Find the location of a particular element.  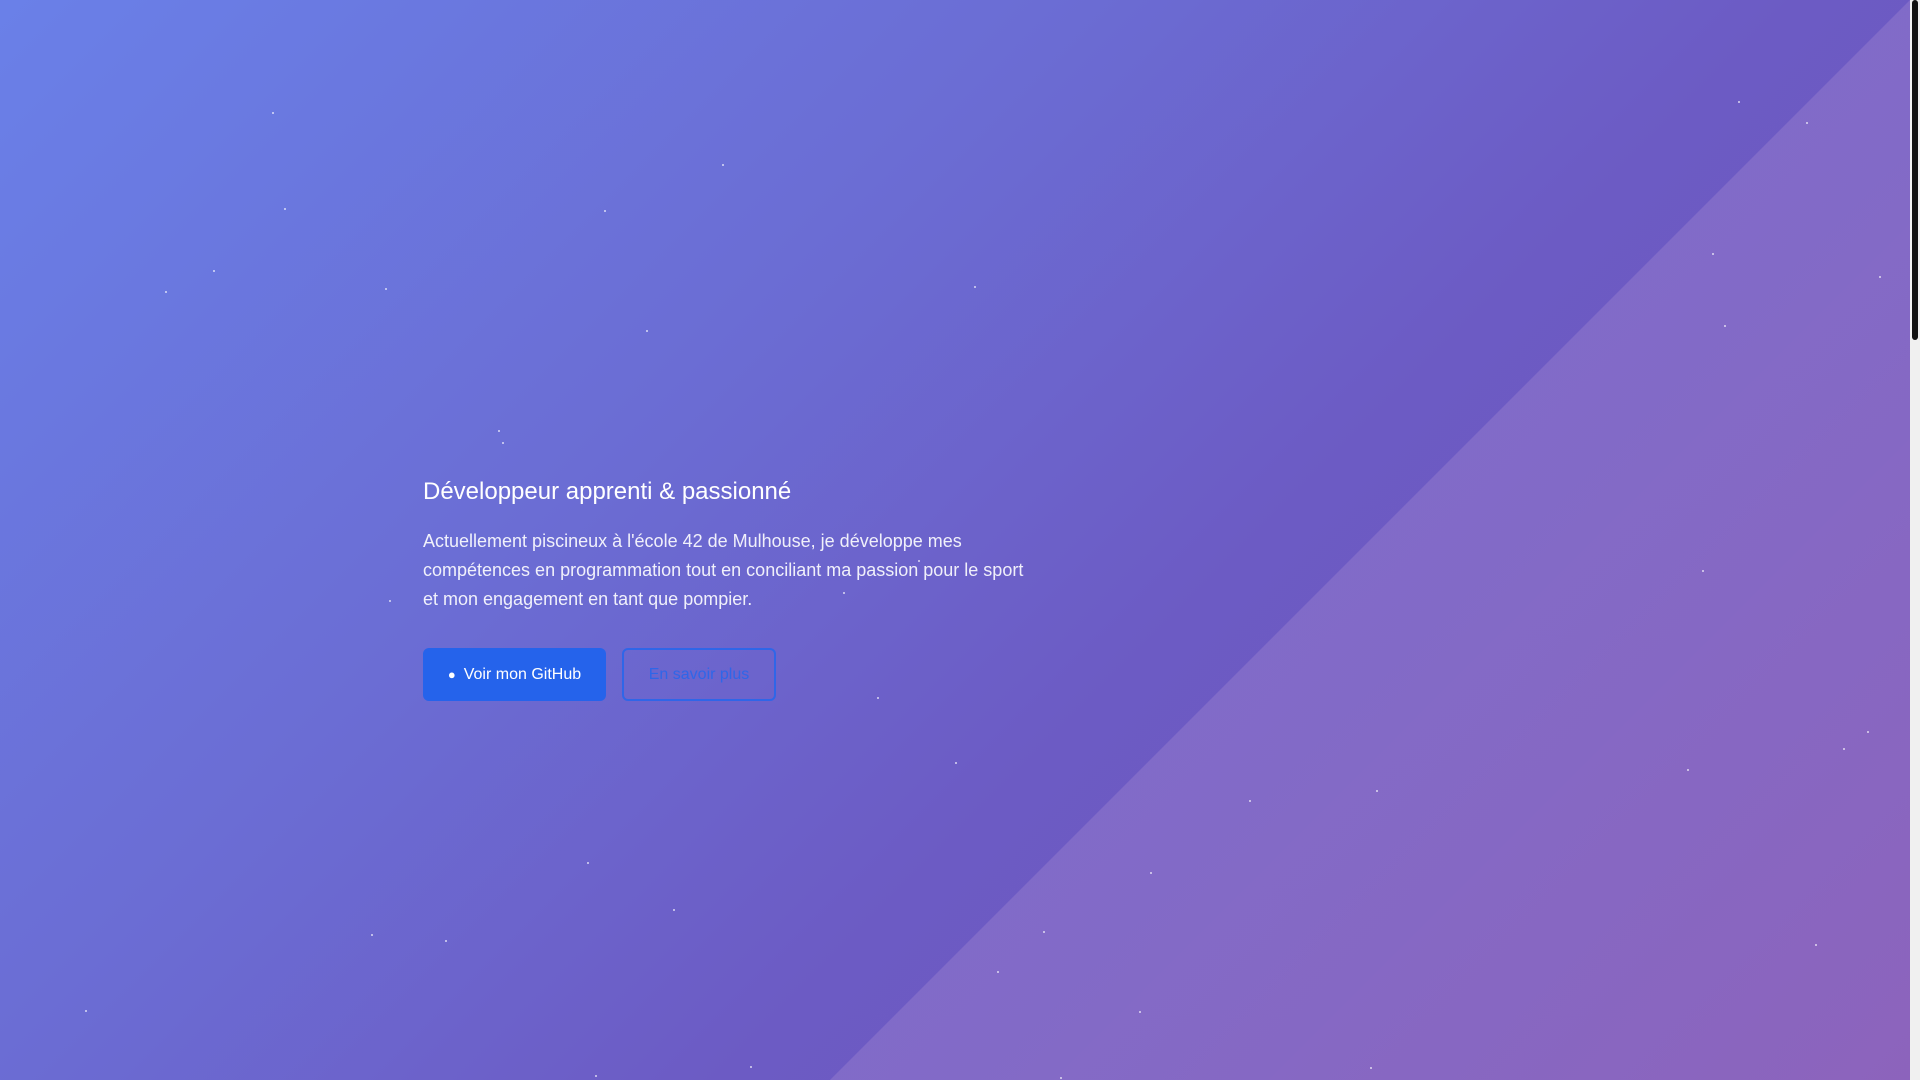

page-scrollbar is located at coordinates (1915, 540).